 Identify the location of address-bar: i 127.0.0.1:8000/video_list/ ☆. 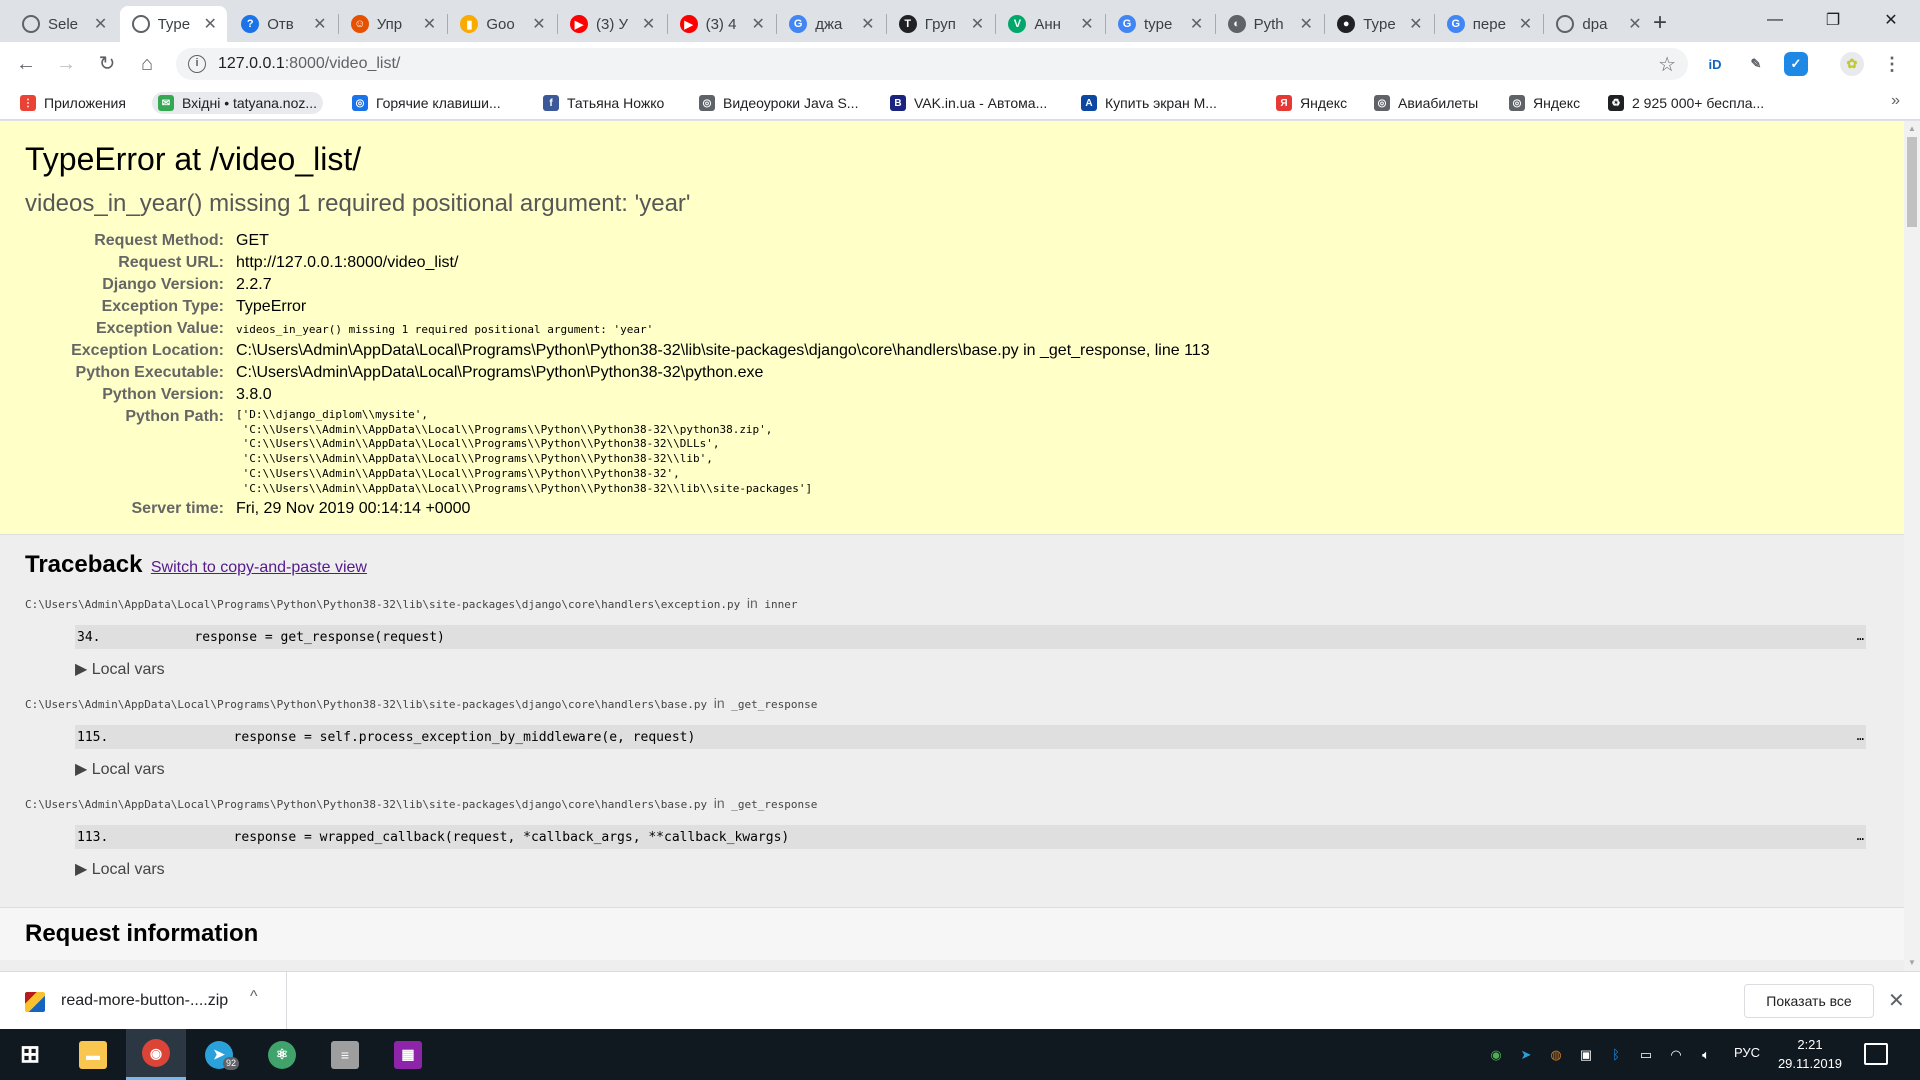
(932, 64).